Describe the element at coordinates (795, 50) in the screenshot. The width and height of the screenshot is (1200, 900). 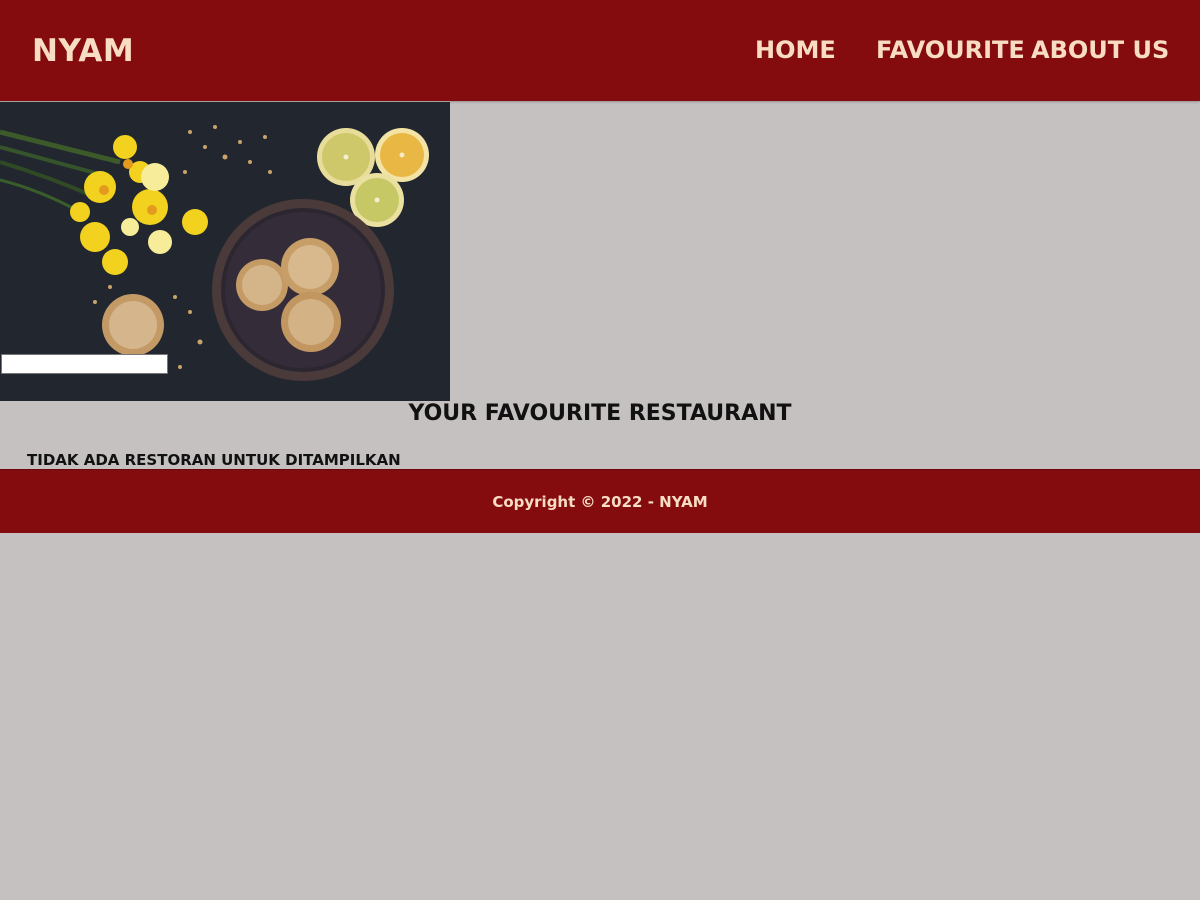
I see `nav-link-home: HOME` at that location.